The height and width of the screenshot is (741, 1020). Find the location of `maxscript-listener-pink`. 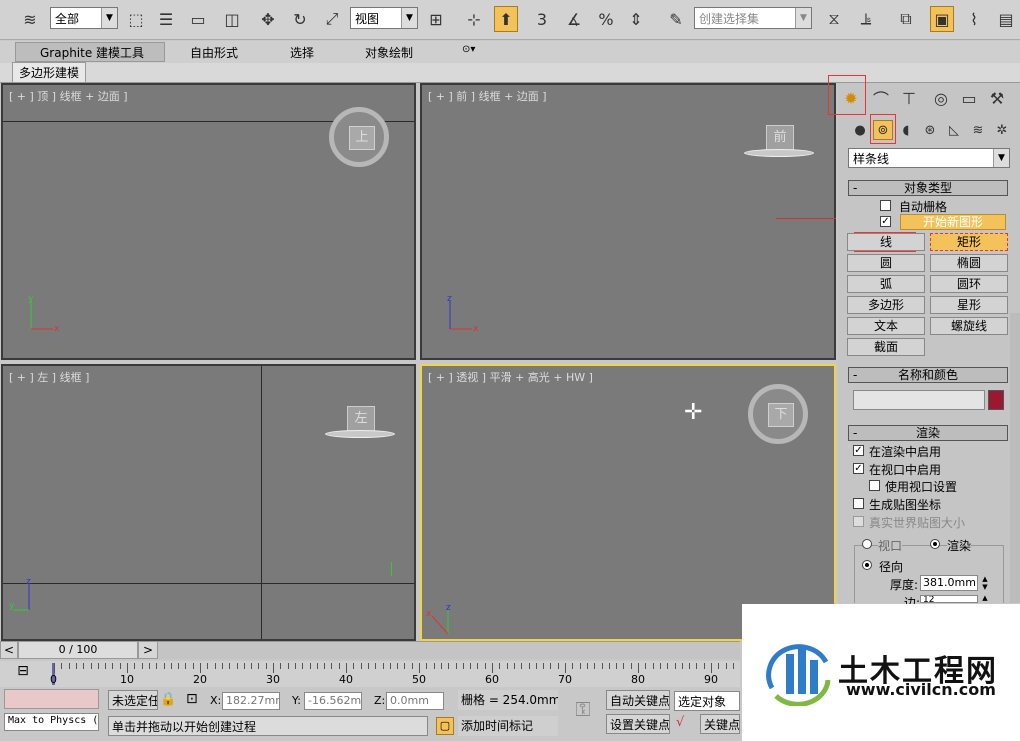

maxscript-listener-pink is located at coordinates (51, 699).